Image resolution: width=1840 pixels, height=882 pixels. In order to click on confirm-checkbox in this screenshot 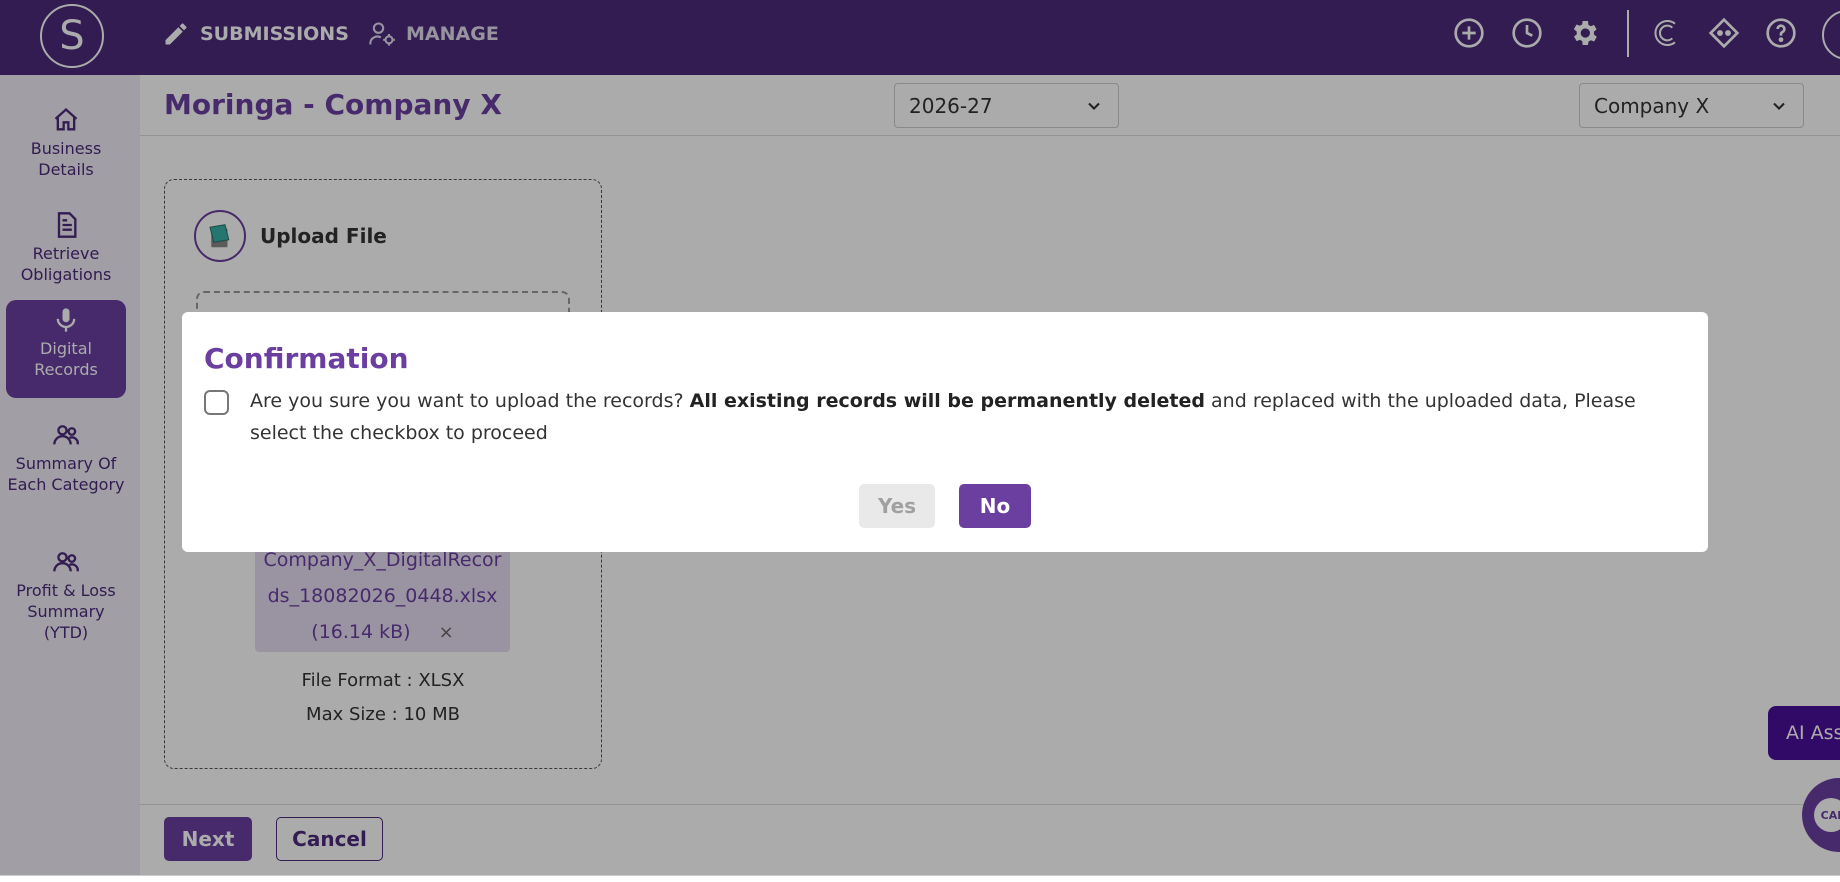, I will do `click(216, 402)`.